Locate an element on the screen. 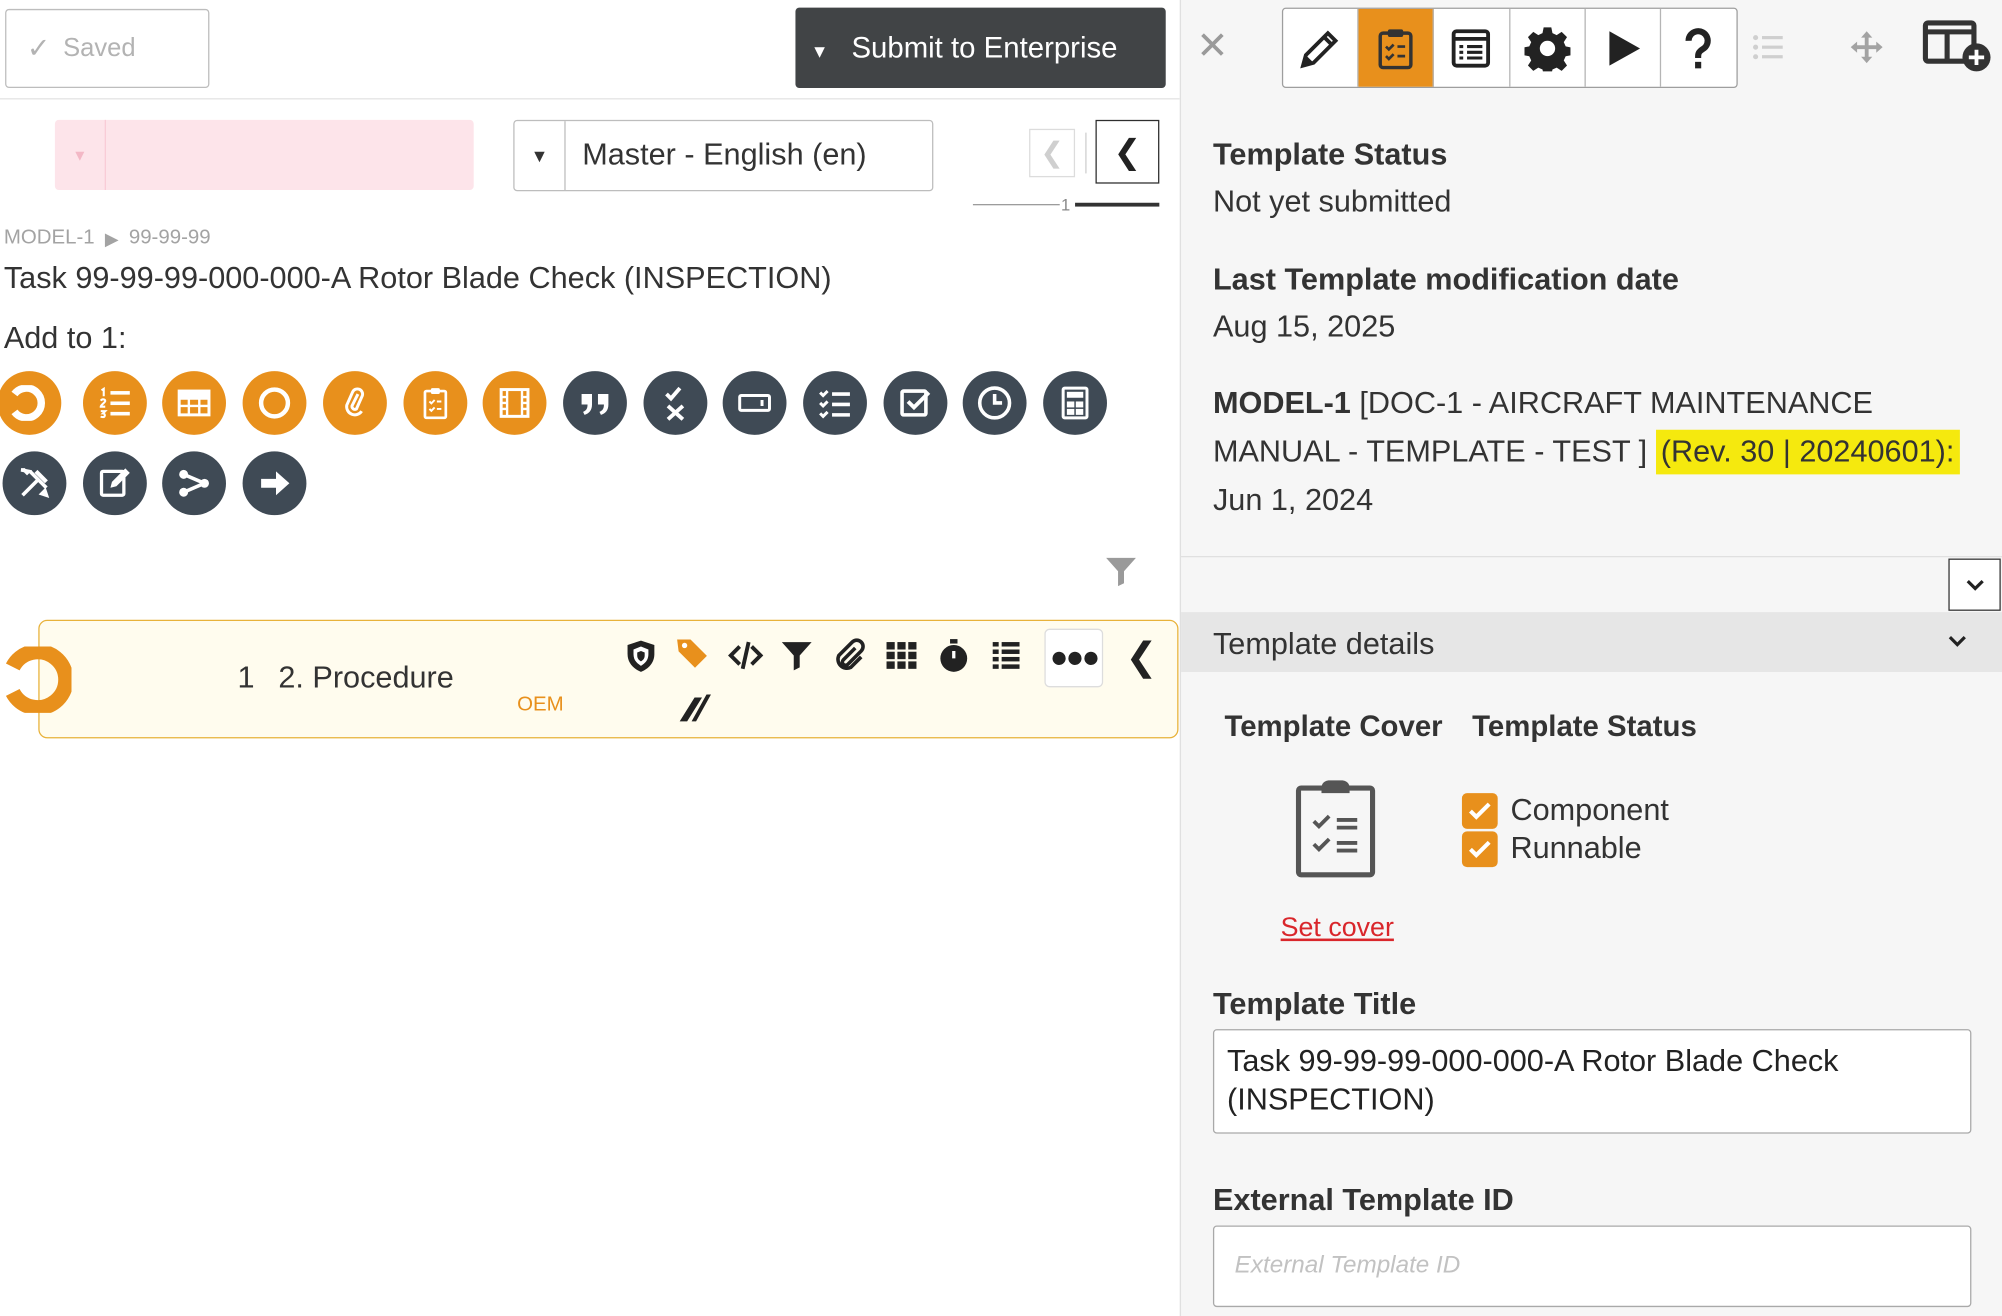  breadcrumb-arrow-icon: ▶ is located at coordinates (111, 238).